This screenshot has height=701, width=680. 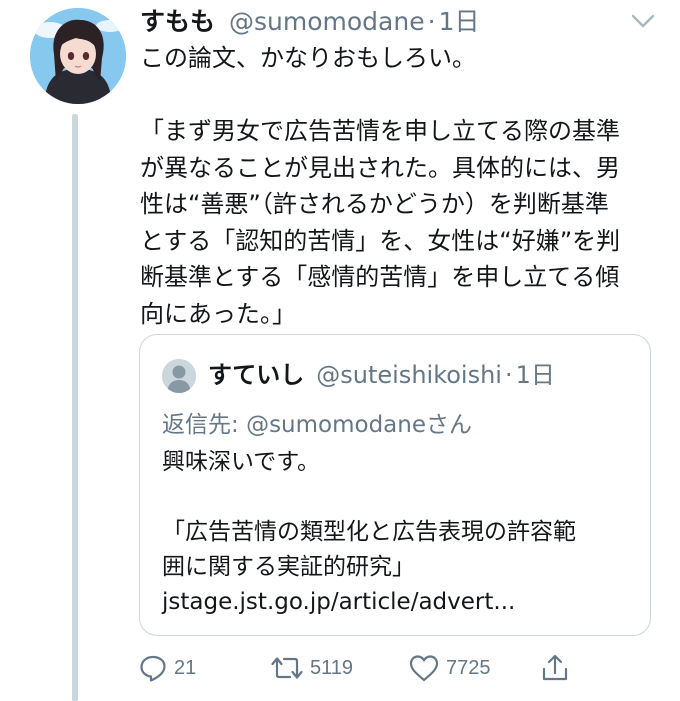 I want to click on tweet-line: 断基準とする「感情的苦情」を申し立てる傾, so click(x=380, y=277).